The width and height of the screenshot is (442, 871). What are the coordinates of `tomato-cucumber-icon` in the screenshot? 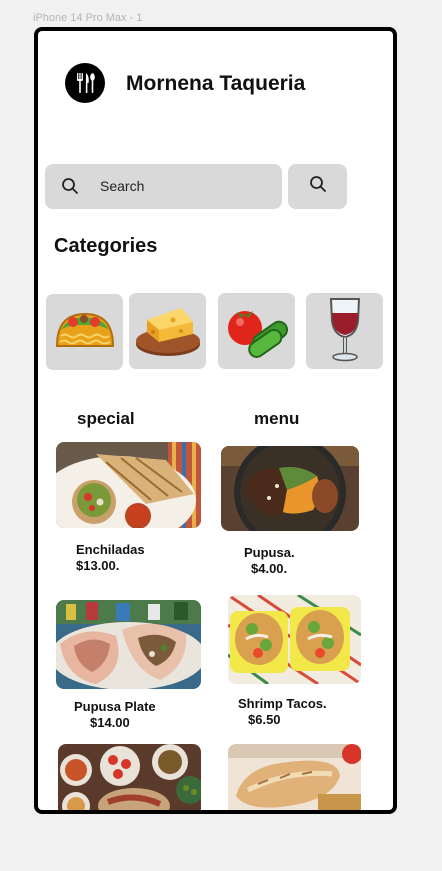 It's located at (257, 331).